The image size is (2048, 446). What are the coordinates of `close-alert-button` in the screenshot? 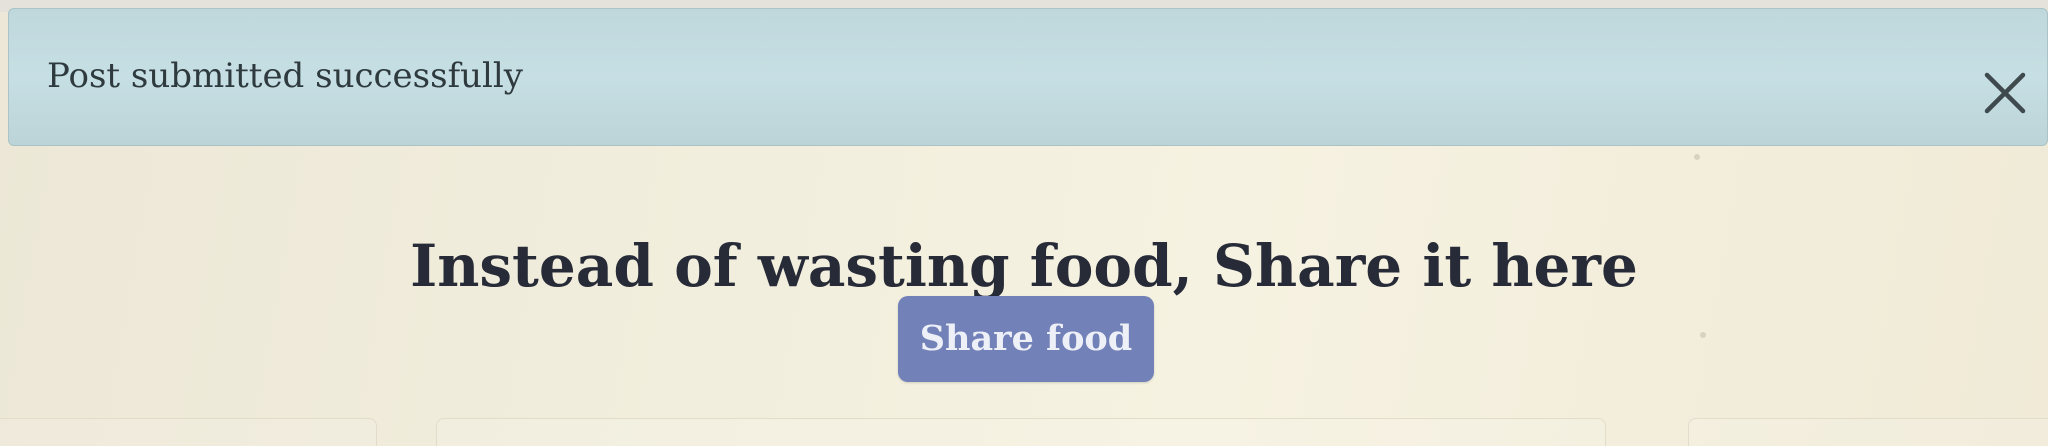 It's located at (2005, 93).